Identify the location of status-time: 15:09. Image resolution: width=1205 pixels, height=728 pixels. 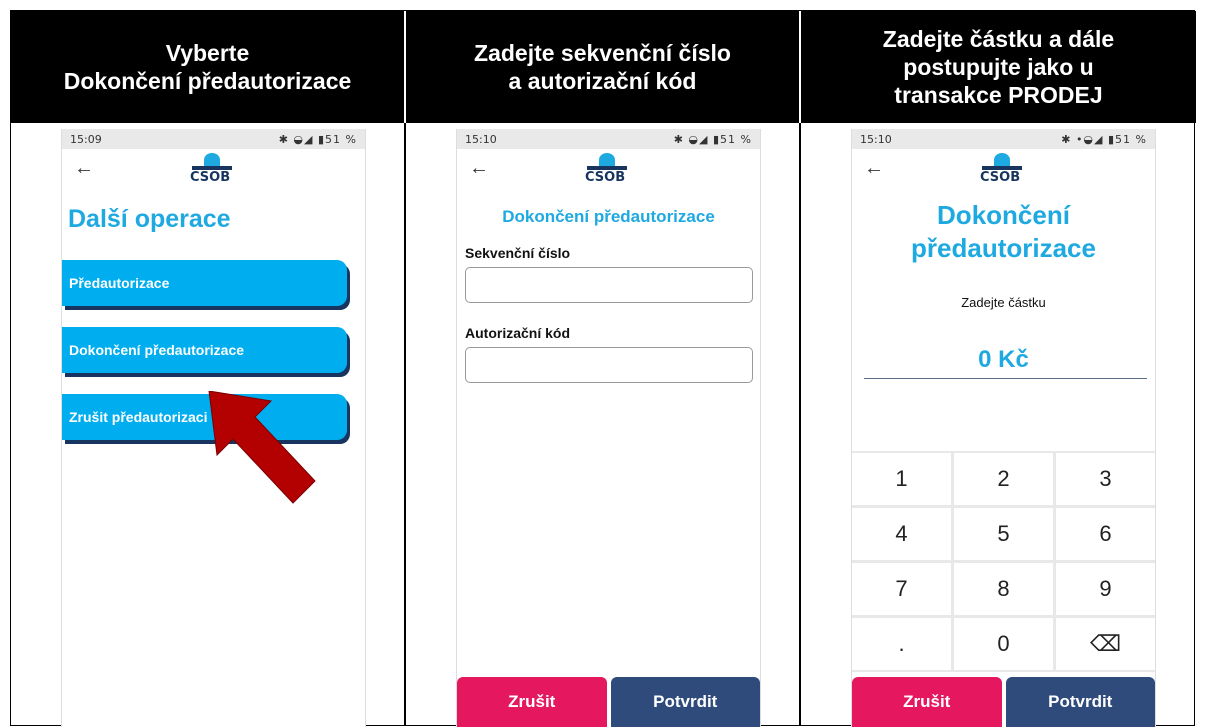
(86, 139).